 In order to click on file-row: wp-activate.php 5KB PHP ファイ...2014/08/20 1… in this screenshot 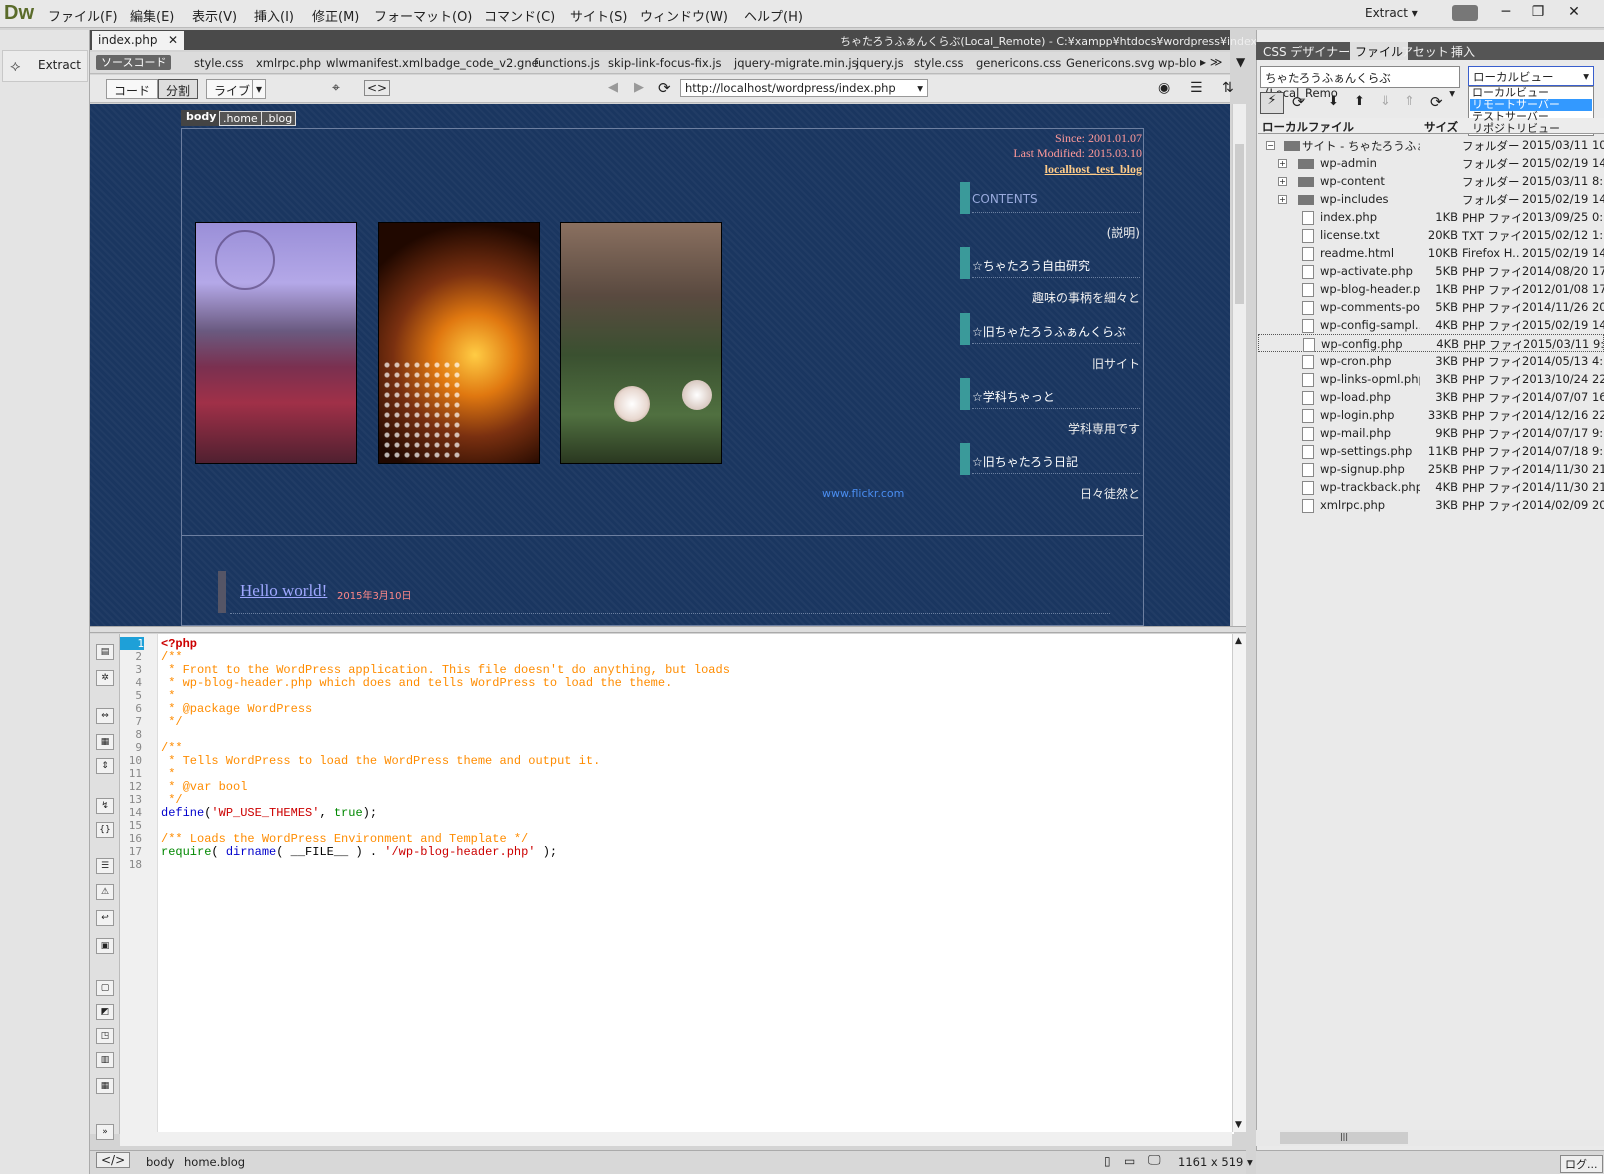, I will do `click(1431, 271)`.